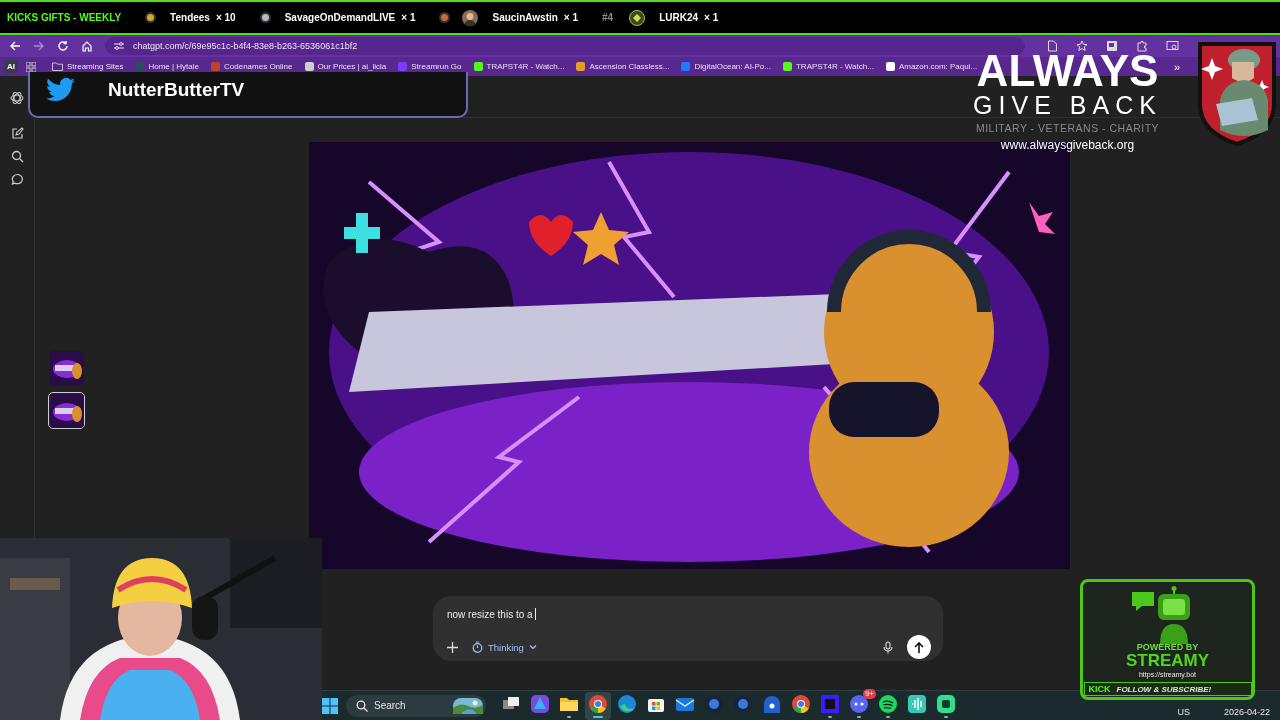 The image size is (1280, 720). I want to click on gifter-name: SaucinAwstin, so click(525, 17).